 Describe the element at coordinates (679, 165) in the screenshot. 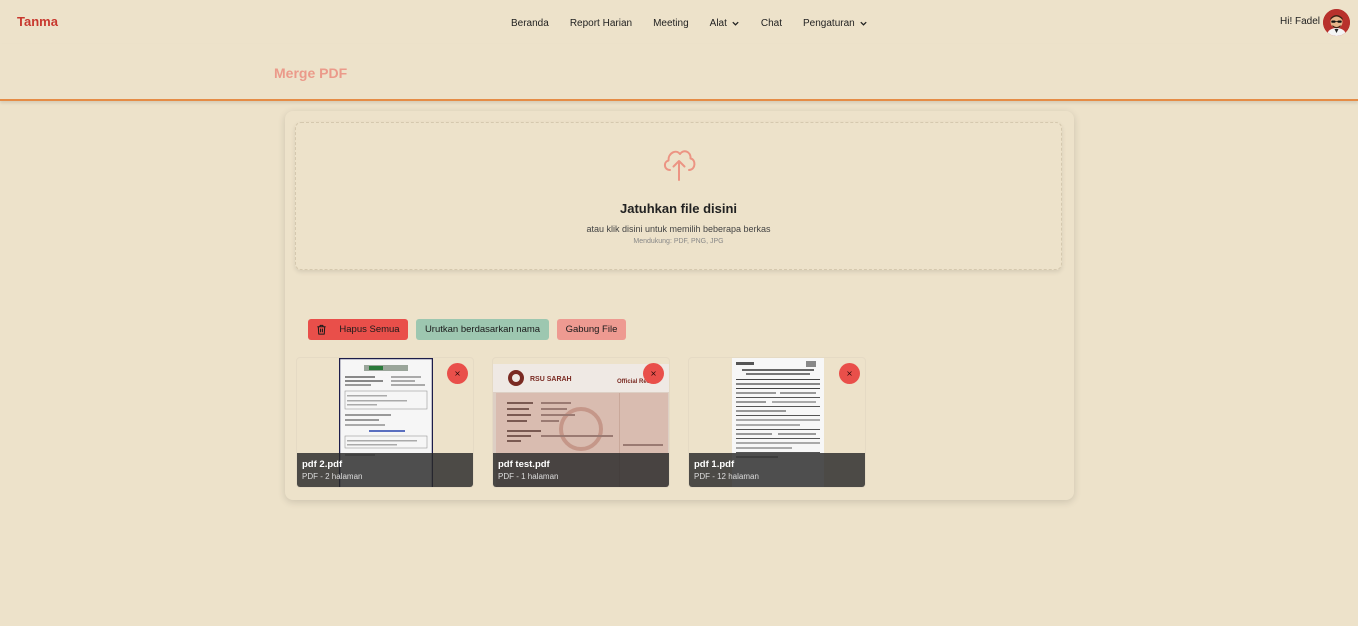

I see `cloud-upload-icon` at that location.